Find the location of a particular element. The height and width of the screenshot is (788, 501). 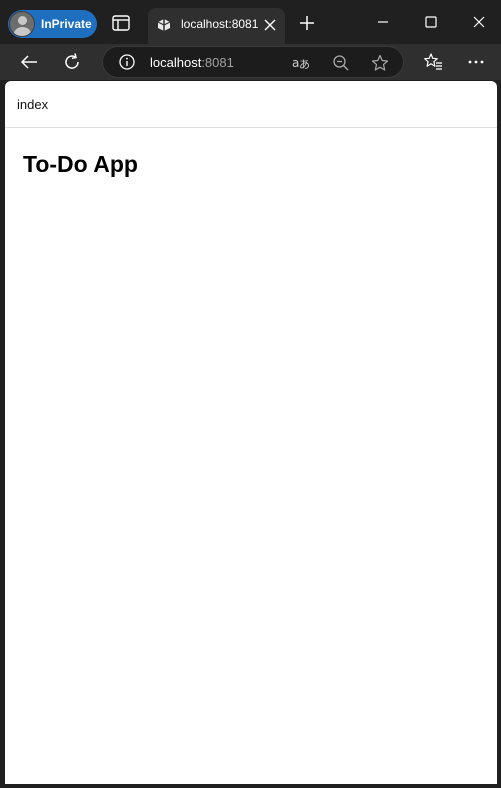

url-text: localhost:8081 is located at coordinates (192, 62).